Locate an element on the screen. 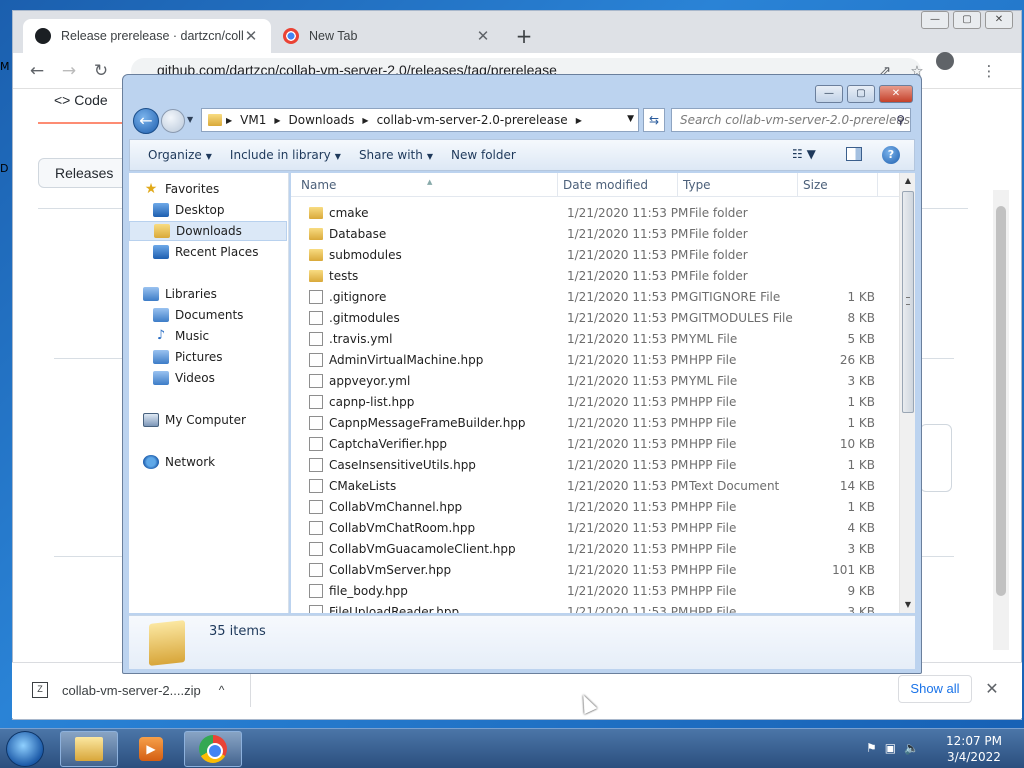 The image size is (1024, 768). nav-network: Network is located at coordinates (223, 462).